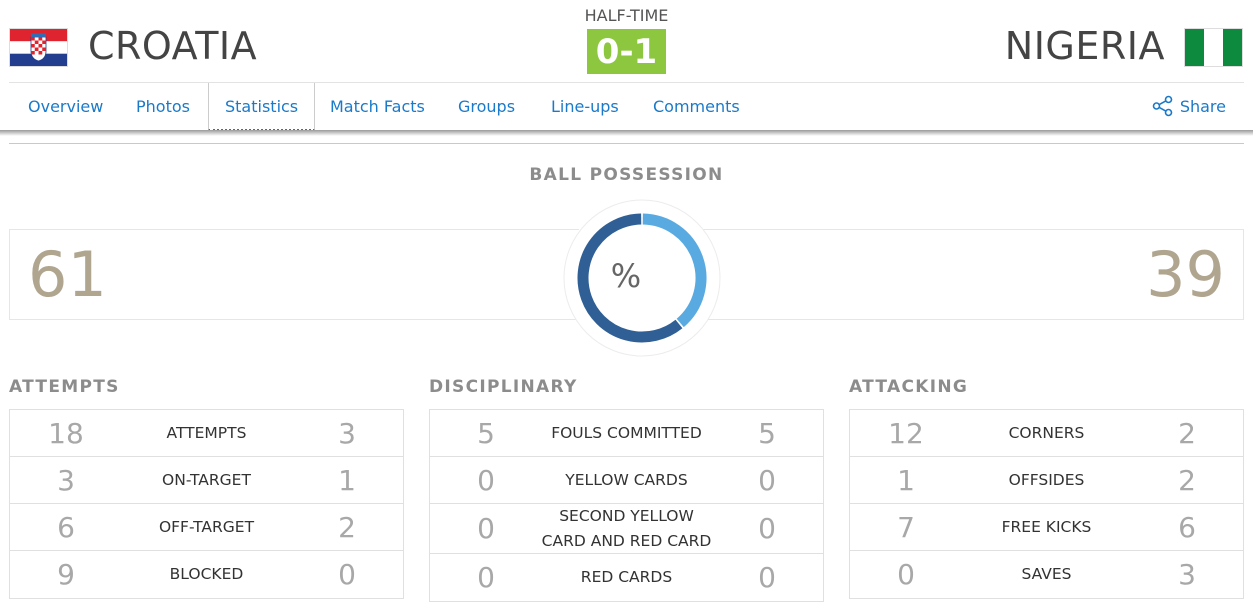 This screenshot has width=1253, height=605. Describe the element at coordinates (906, 480) in the screenshot. I see `home-stat-value: 1` at that location.